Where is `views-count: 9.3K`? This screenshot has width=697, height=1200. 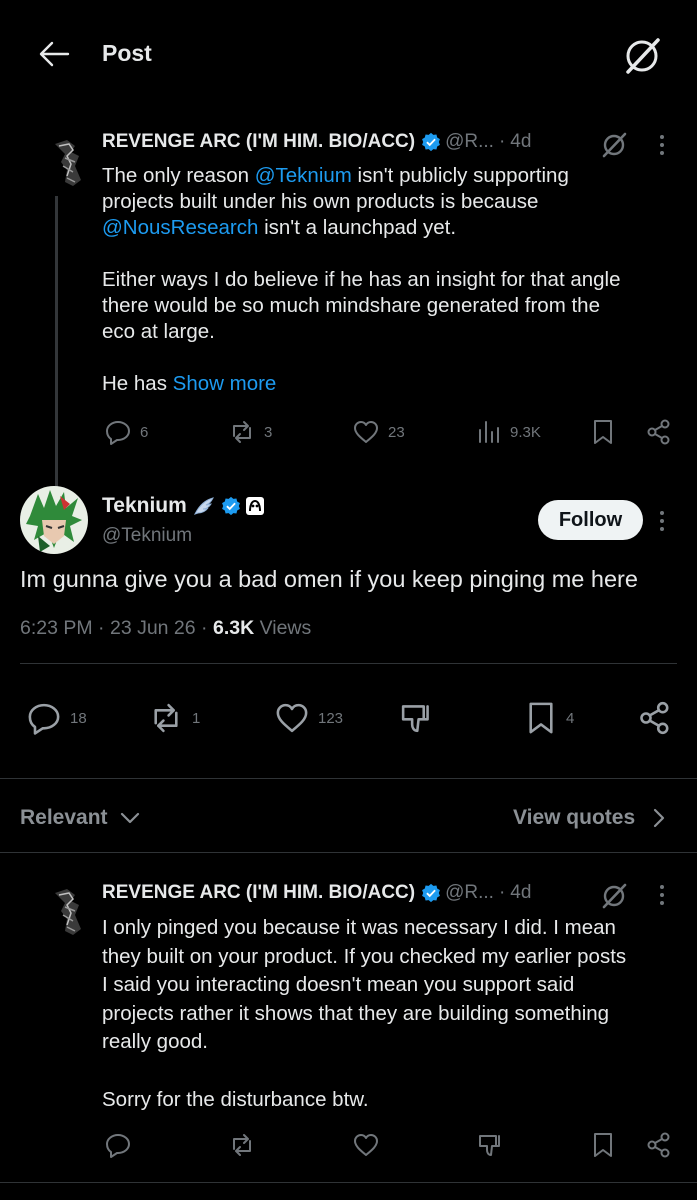
views-count: 9.3K is located at coordinates (525, 432).